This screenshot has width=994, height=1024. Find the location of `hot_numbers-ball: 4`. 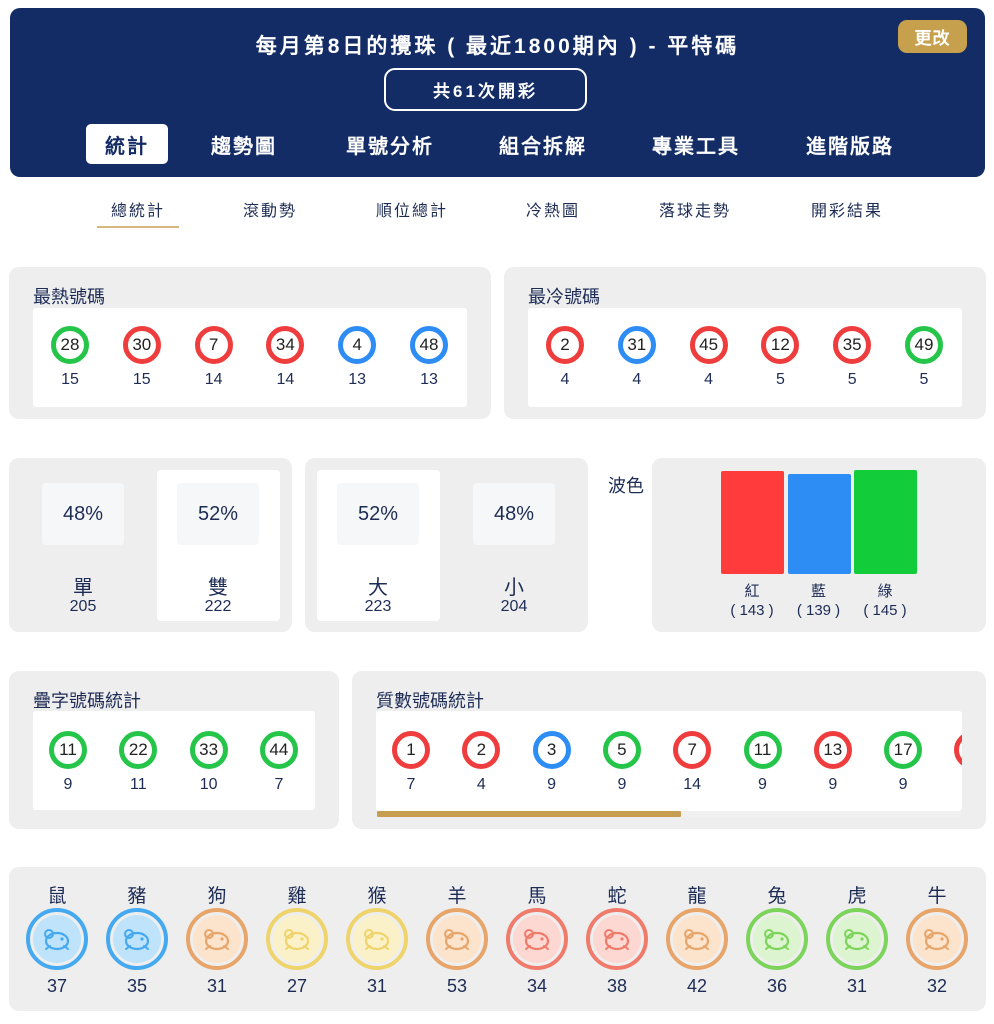

hot_numbers-ball: 4 is located at coordinates (357, 345).